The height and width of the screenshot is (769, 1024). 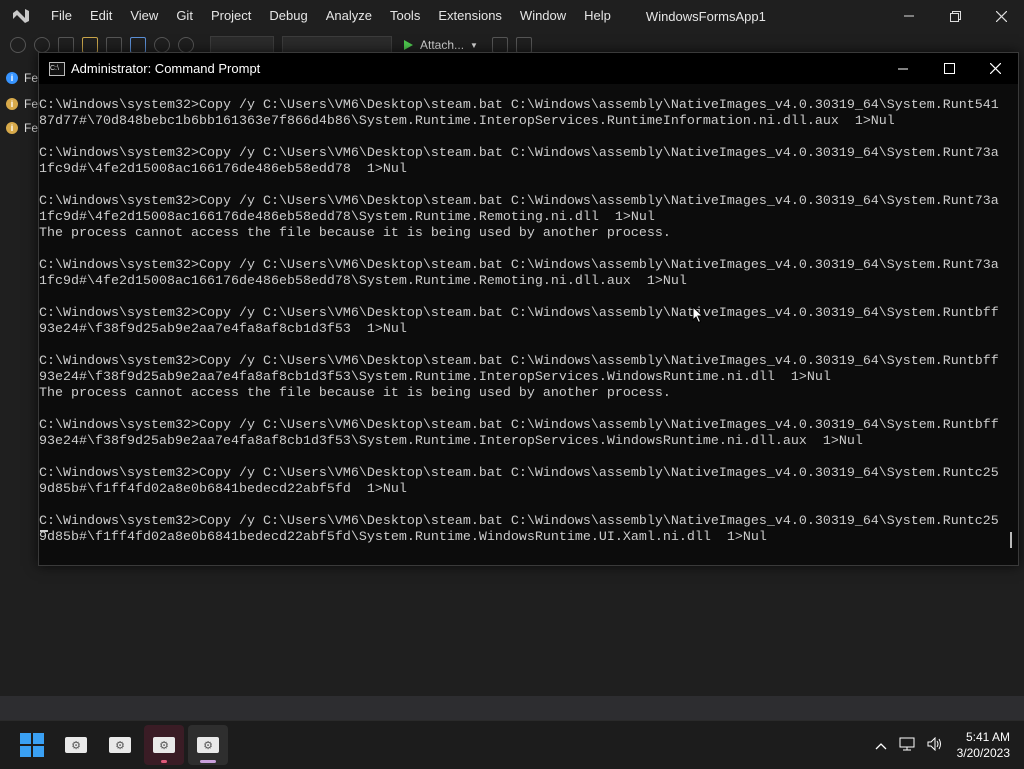 I want to click on start-button, so click(x=32, y=745).